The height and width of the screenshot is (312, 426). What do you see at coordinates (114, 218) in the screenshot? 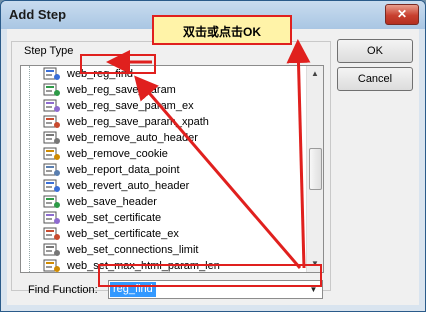
I see `list-item-label: web_set_certificate` at bounding box center [114, 218].